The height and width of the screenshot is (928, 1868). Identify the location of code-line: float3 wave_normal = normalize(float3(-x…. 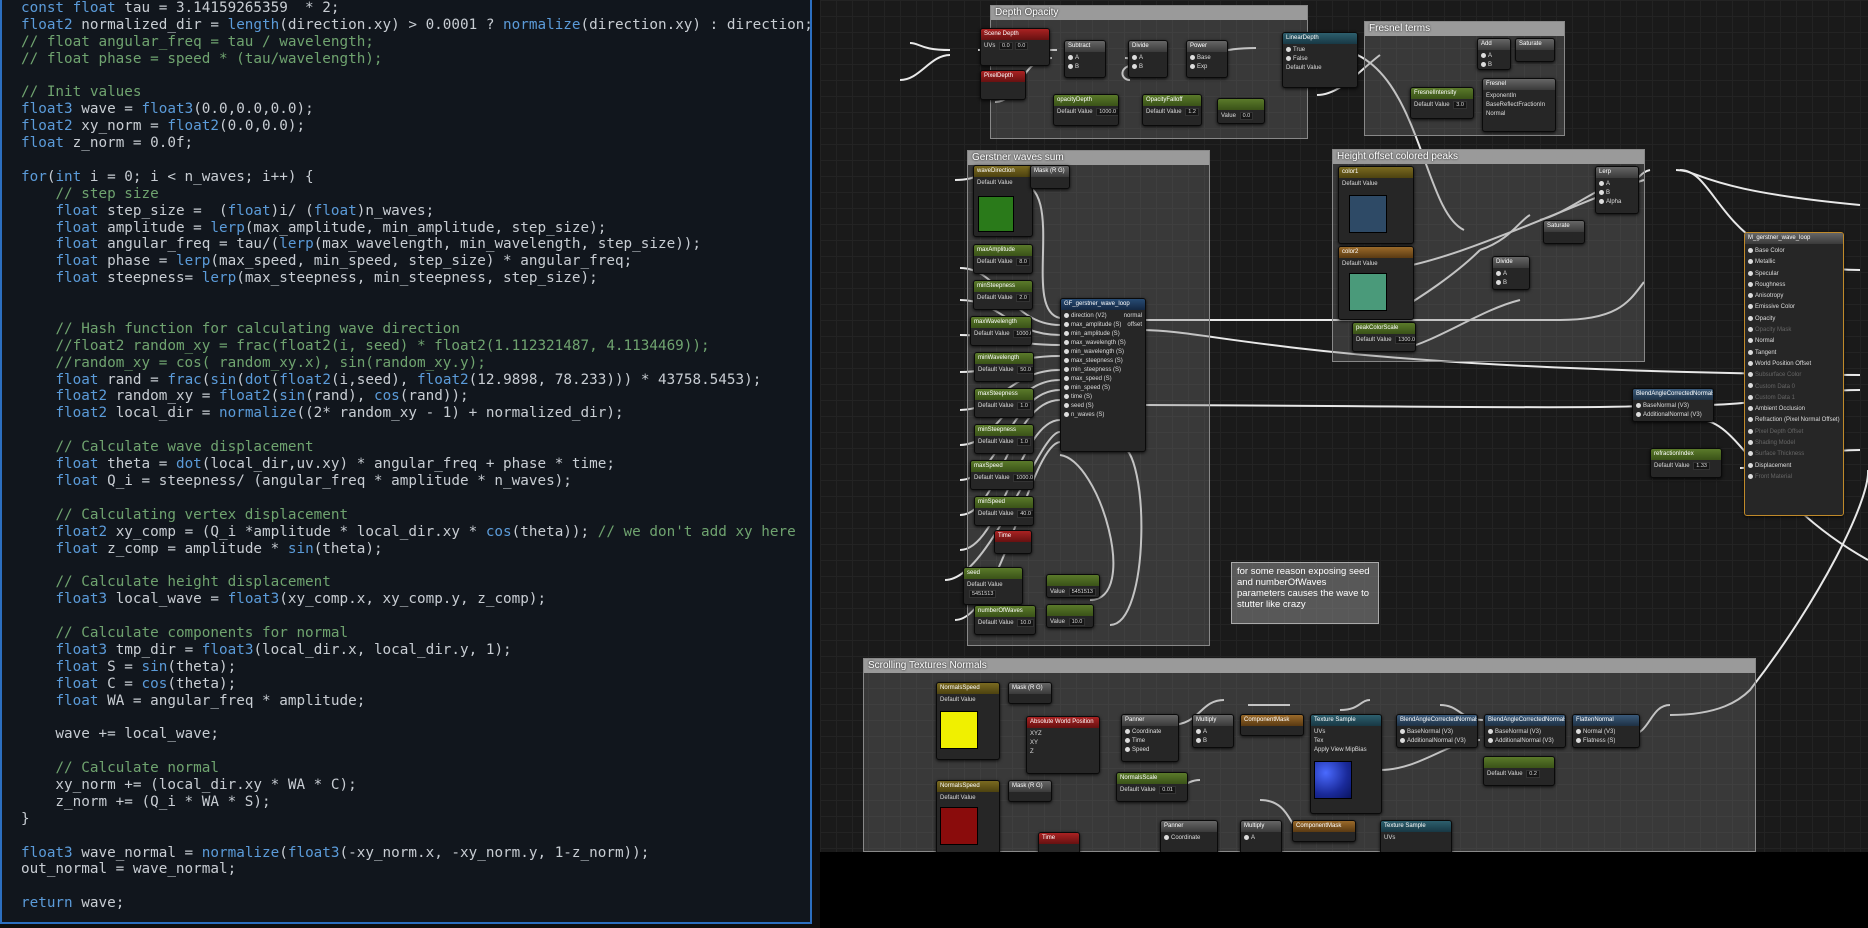
(415, 853).